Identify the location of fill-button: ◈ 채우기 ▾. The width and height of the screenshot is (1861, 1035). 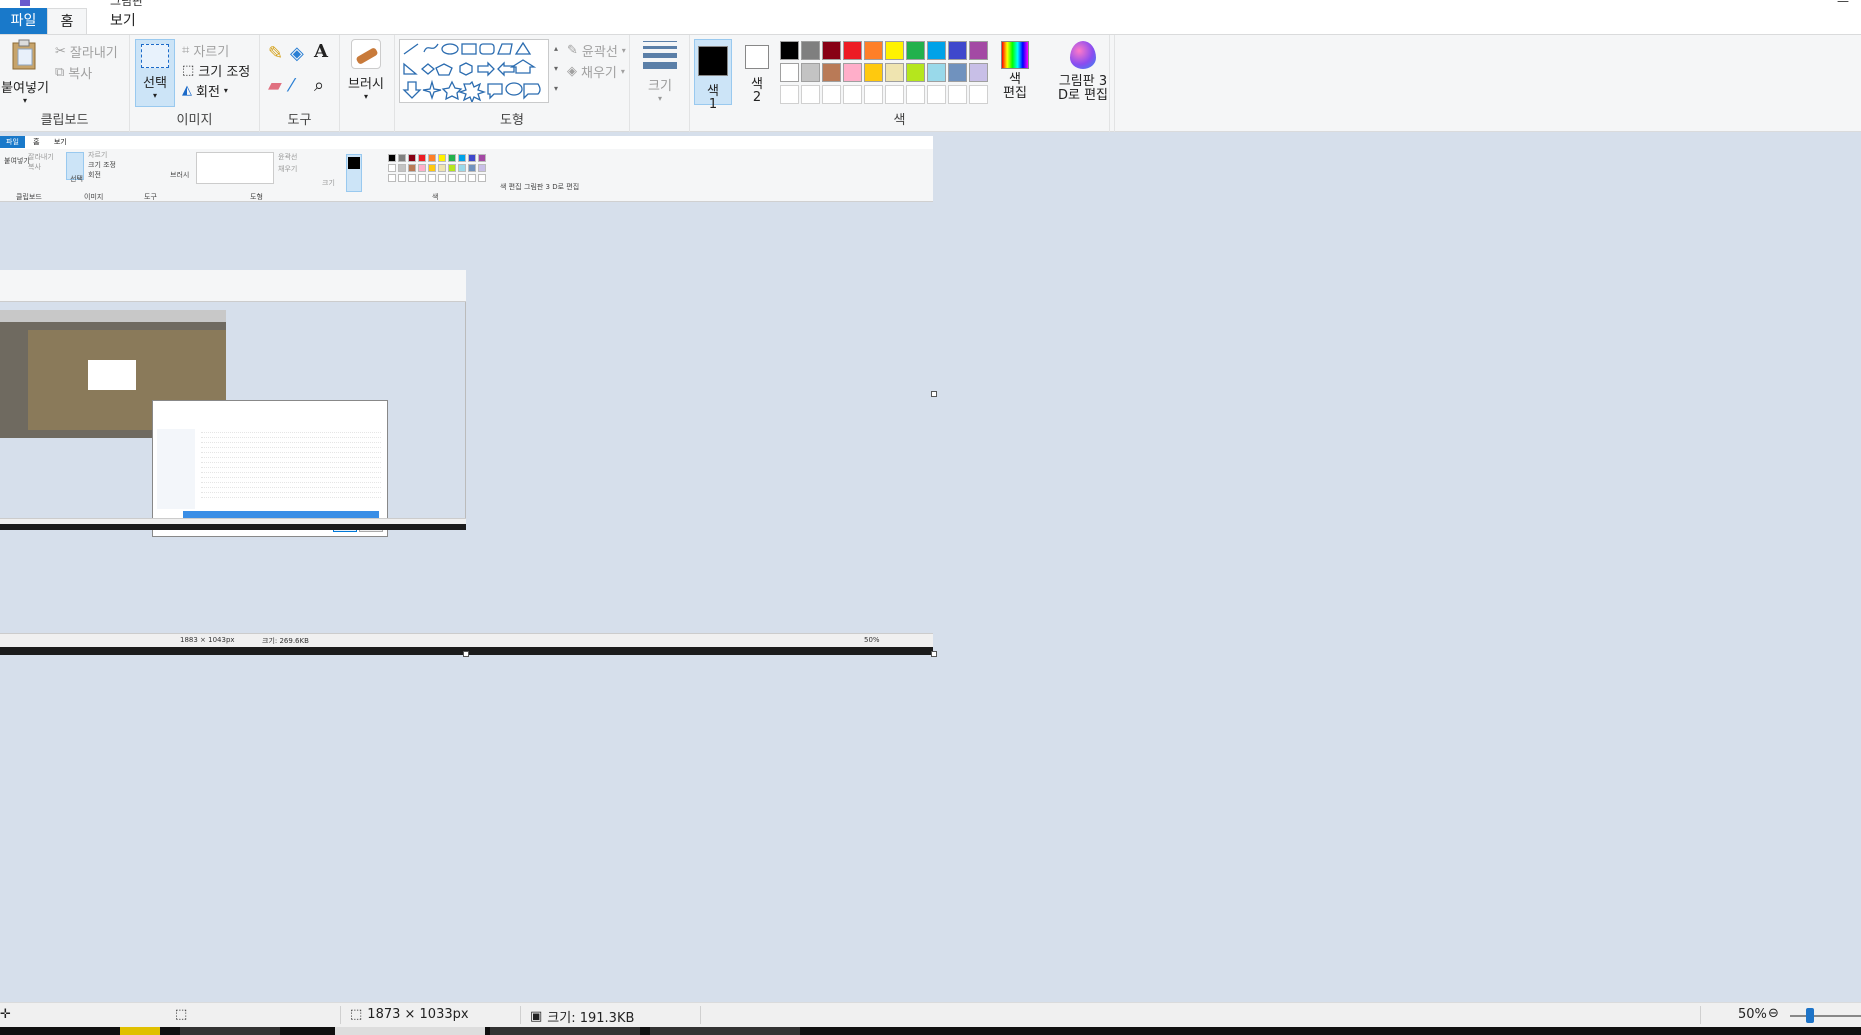
(596, 71).